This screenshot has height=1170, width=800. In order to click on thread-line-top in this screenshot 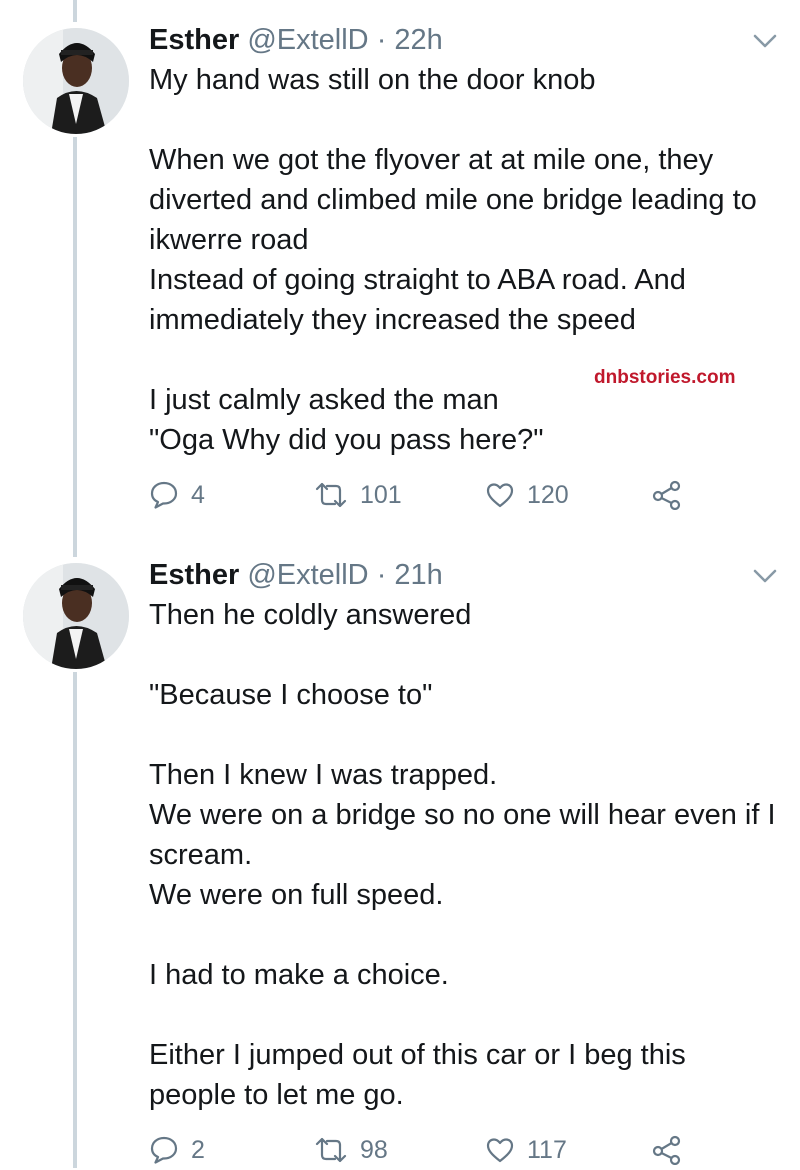, I will do `click(75, 11)`.